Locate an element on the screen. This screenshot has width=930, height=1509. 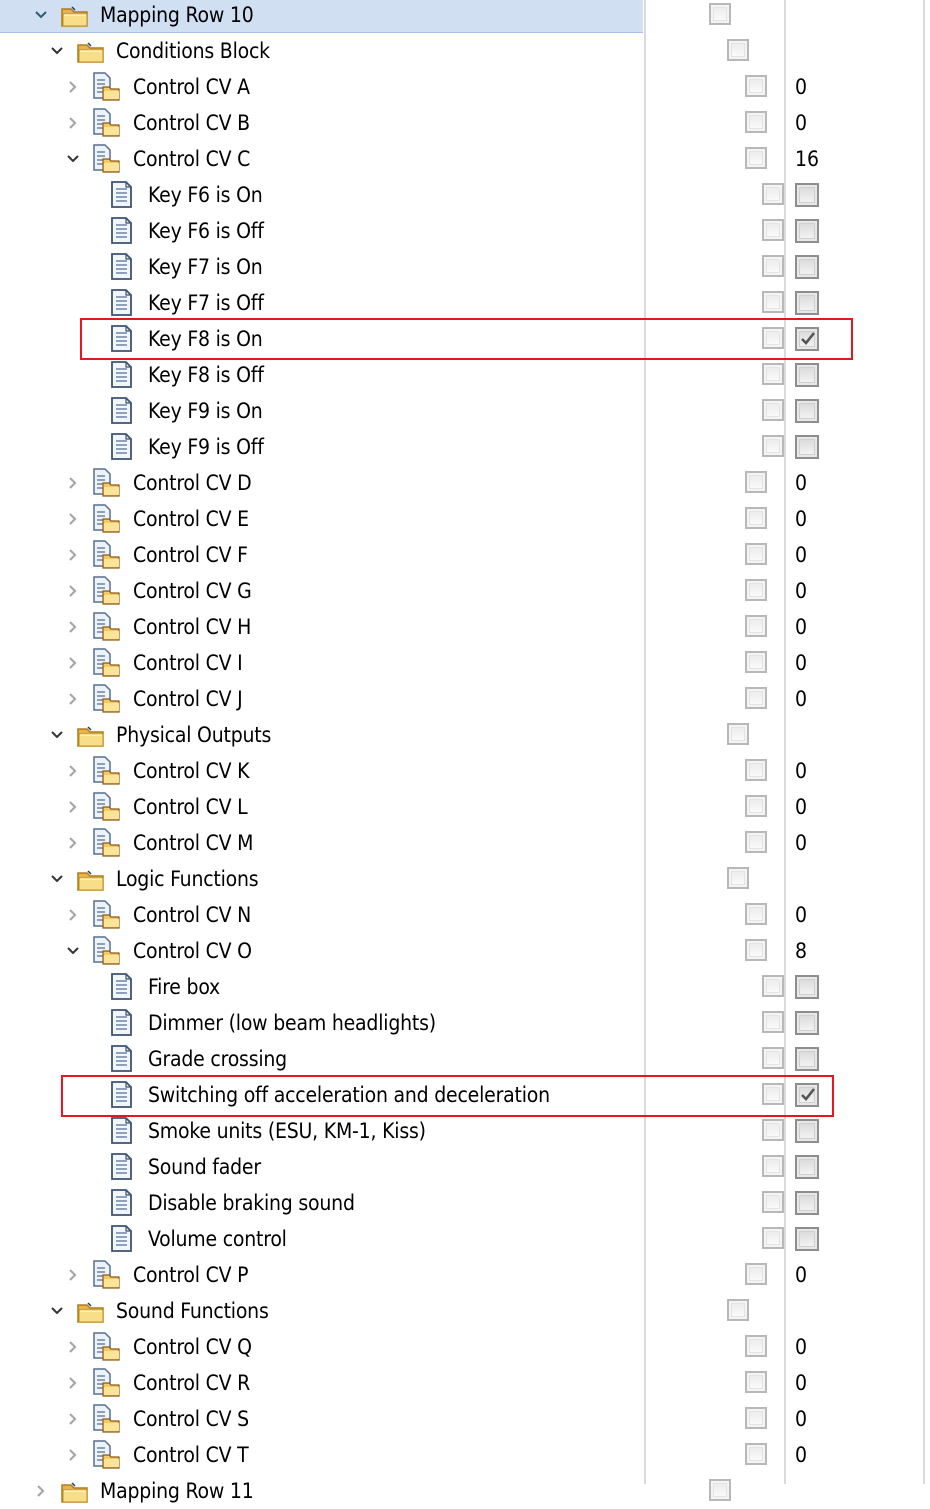
tree-row: Control CV I 0 is located at coordinates (465, 663).